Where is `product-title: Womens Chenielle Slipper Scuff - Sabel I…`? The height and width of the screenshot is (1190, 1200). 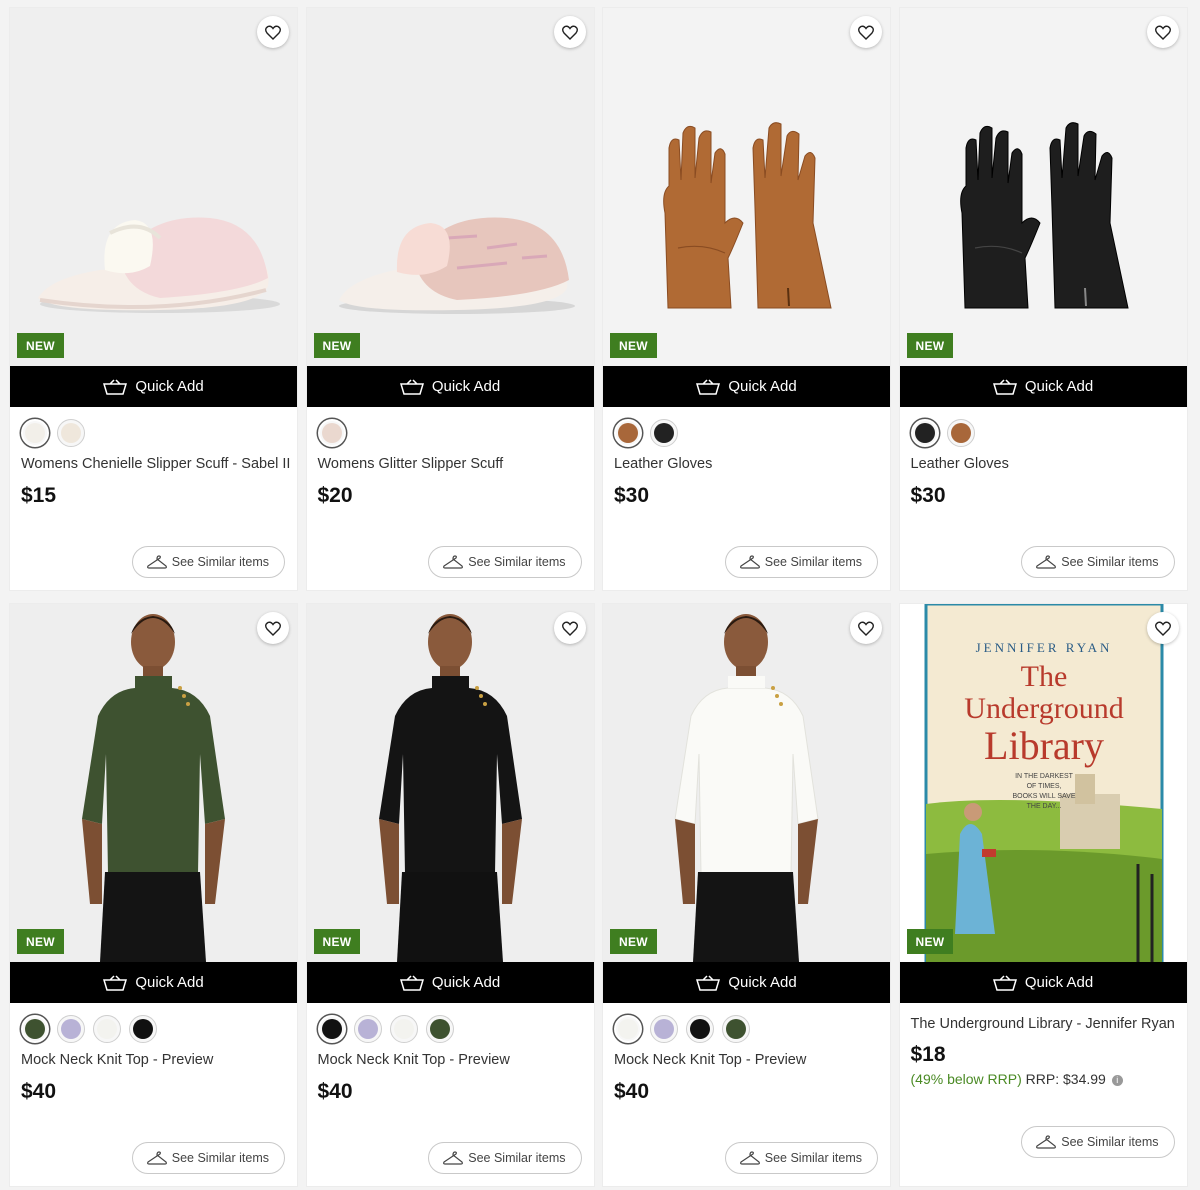 product-title: Womens Chenielle Slipper Scuff - Sabel I… is located at coordinates (153, 463).